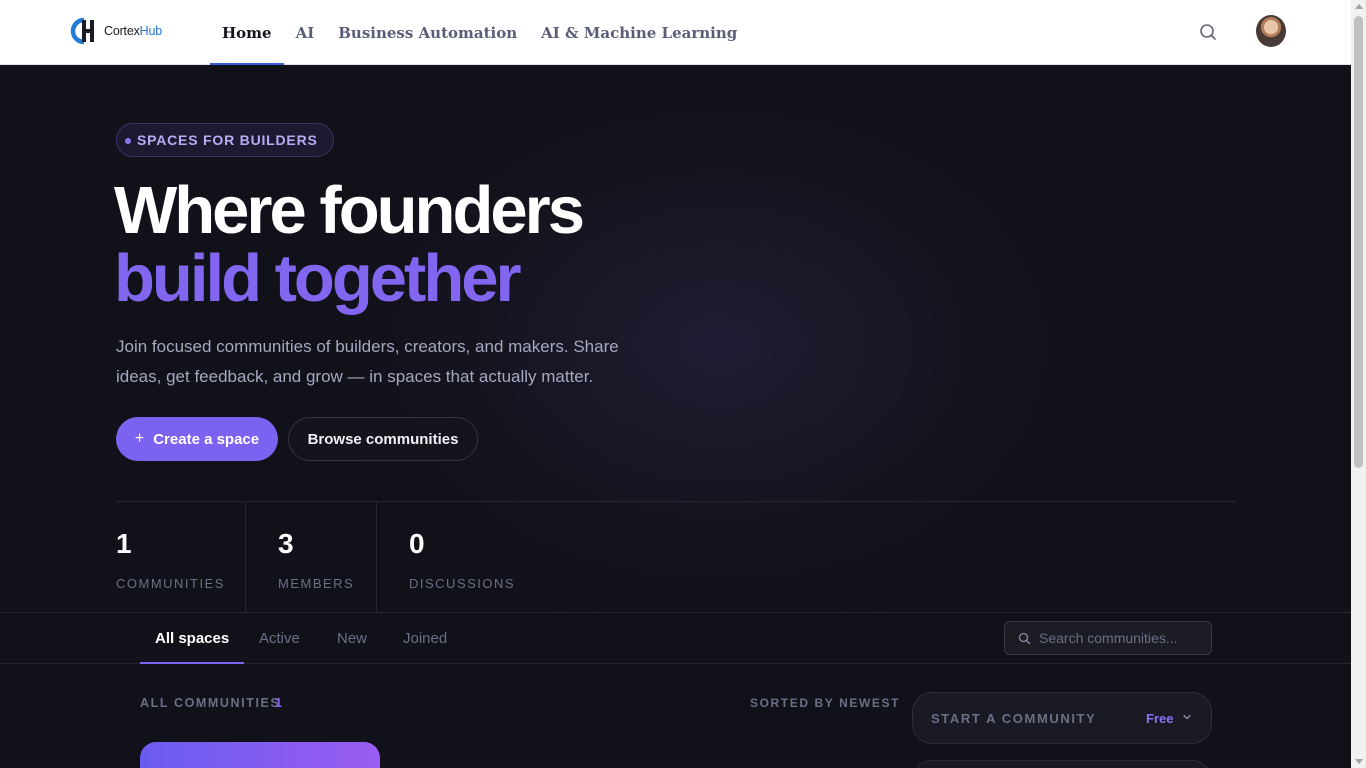  I want to click on scroll-up-arrow-icon, so click(1359, 6).